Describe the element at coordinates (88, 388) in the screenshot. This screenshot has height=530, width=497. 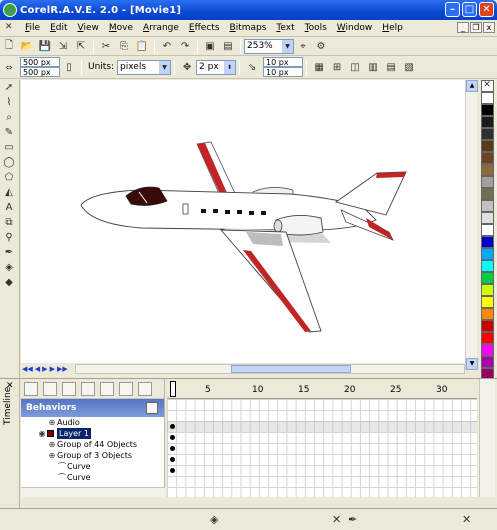
I see `move-down-icon` at that location.